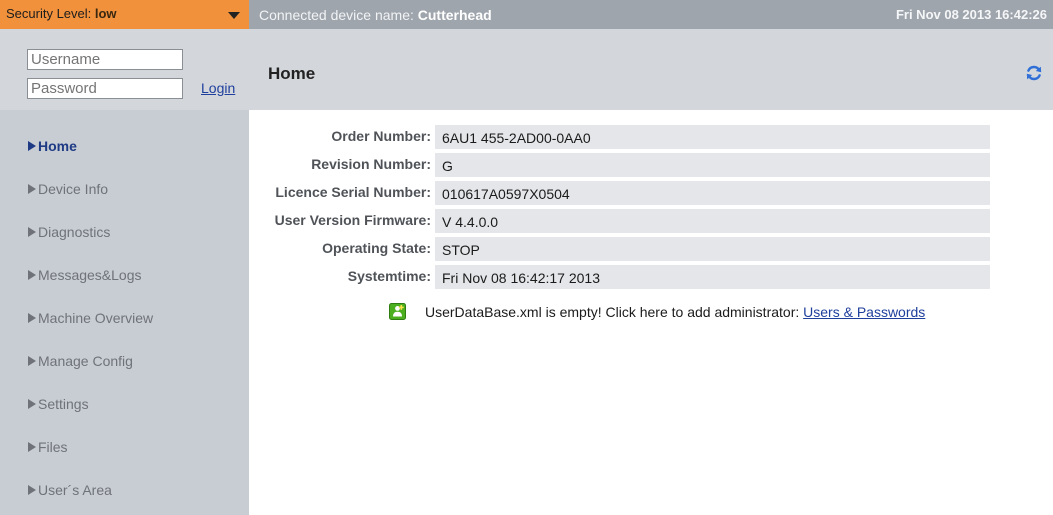 The width and height of the screenshot is (1053, 515). I want to click on info-value: G, so click(712, 165).